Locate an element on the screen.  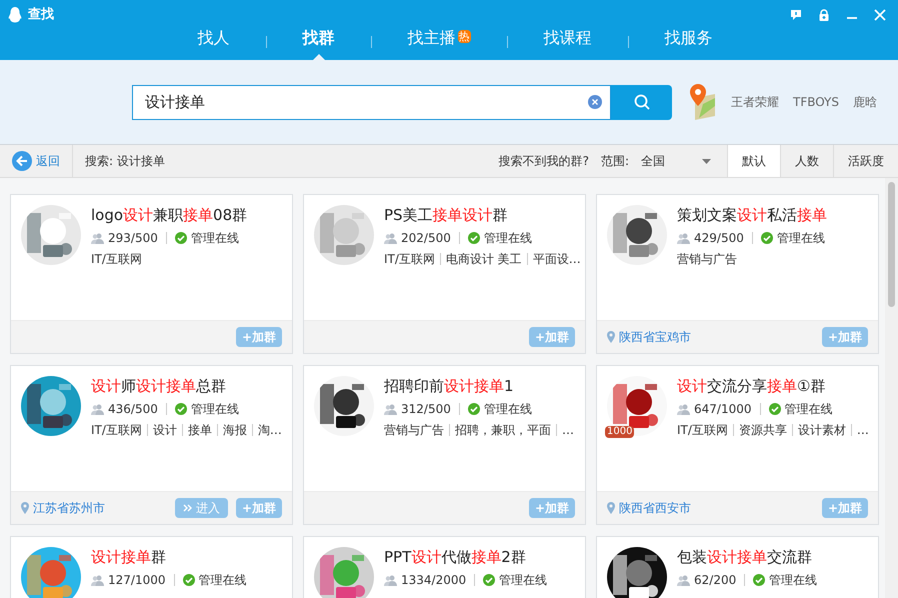
member-count: 127/1000 is located at coordinates (137, 580).